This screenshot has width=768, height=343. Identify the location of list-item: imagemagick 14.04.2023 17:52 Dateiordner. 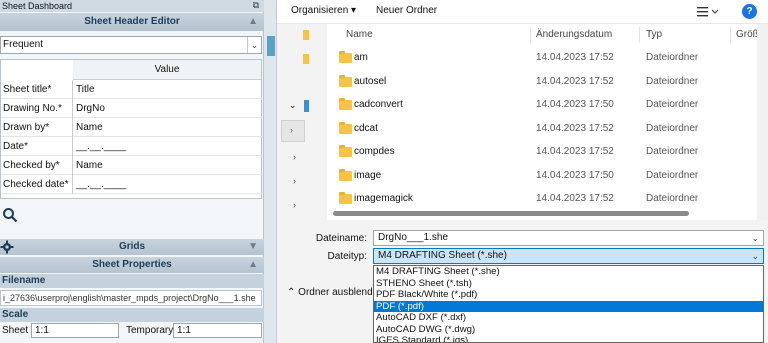
(542, 199).